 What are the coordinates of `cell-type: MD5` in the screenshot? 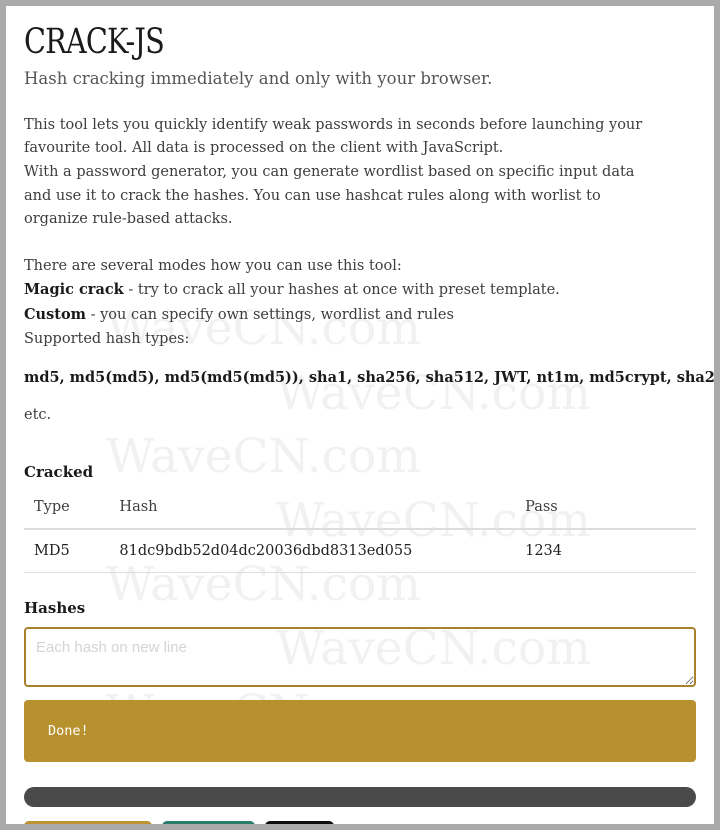 It's located at (67, 551).